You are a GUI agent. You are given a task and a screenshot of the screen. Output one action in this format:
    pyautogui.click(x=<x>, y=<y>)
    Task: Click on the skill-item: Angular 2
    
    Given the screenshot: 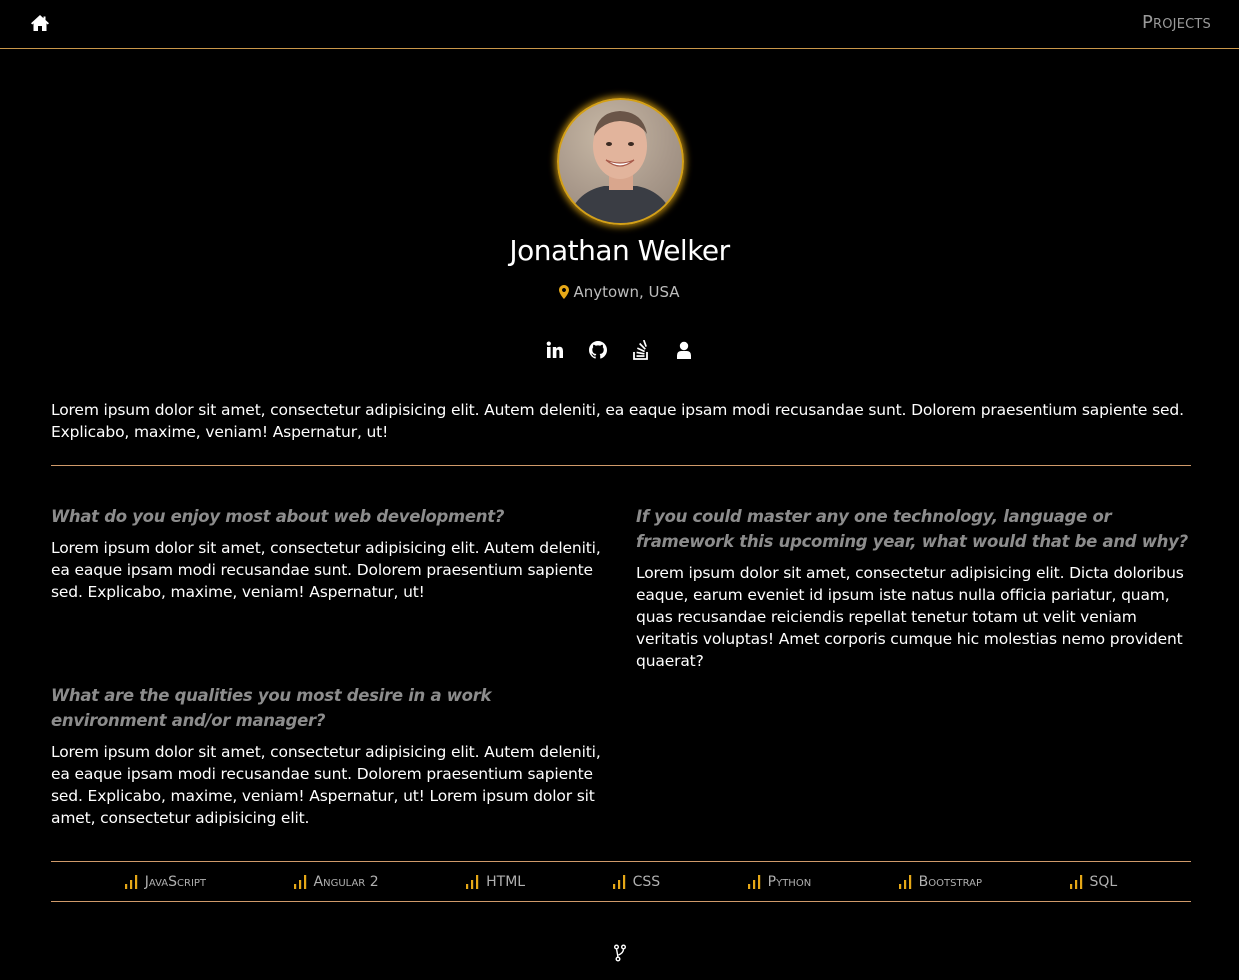 What is the action you would take?
    pyautogui.click(x=336, y=881)
    